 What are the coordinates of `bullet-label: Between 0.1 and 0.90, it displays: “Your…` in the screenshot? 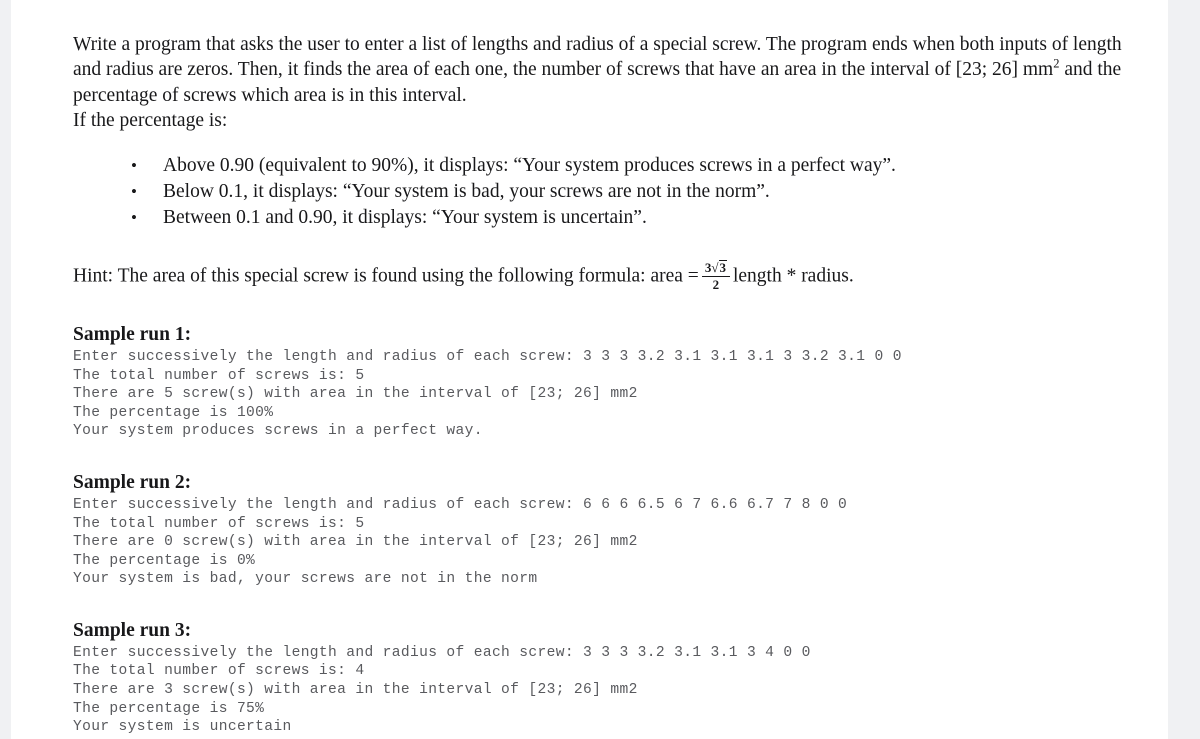 It's located at (405, 217).